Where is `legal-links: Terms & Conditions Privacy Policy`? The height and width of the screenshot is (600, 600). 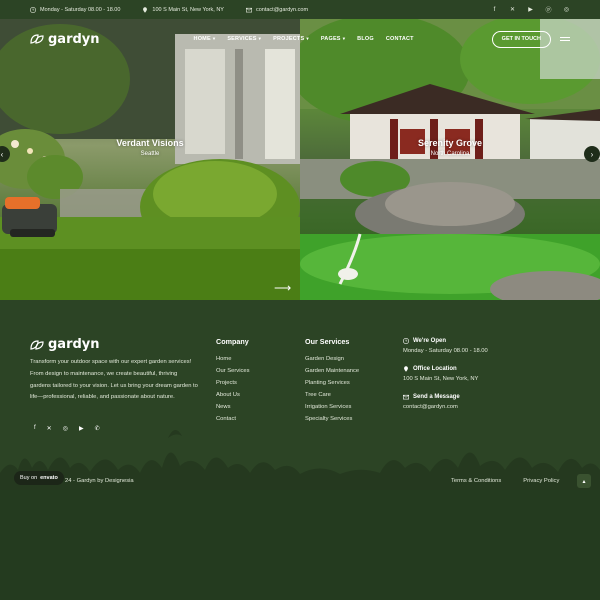 legal-links: Terms & Conditions Privacy Policy is located at coordinates (505, 481).